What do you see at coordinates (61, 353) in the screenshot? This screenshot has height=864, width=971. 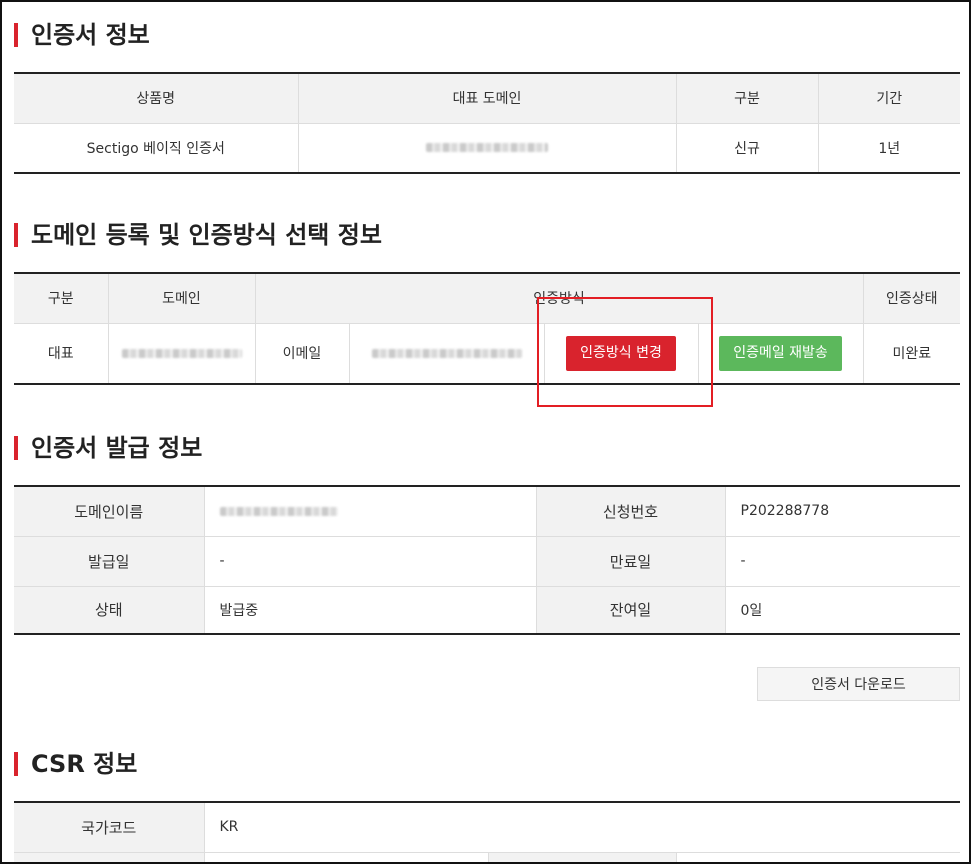 I see `domain-type-value: 대표` at bounding box center [61, 353].